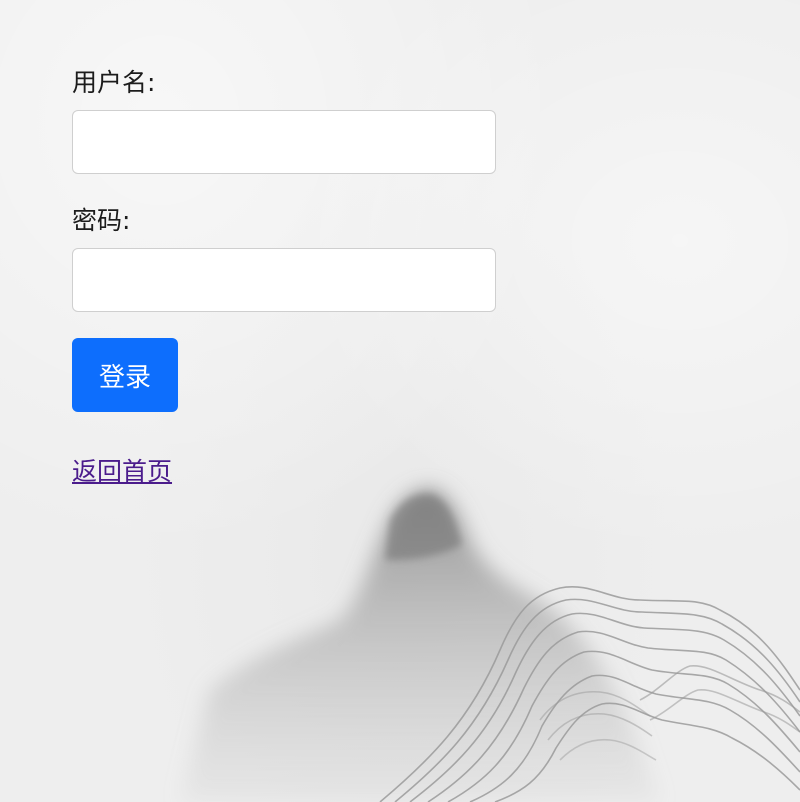 The width and height of the screenshot is (800, 802). I want to click on back-to-home-link: 返回首页, so click(122, 470).